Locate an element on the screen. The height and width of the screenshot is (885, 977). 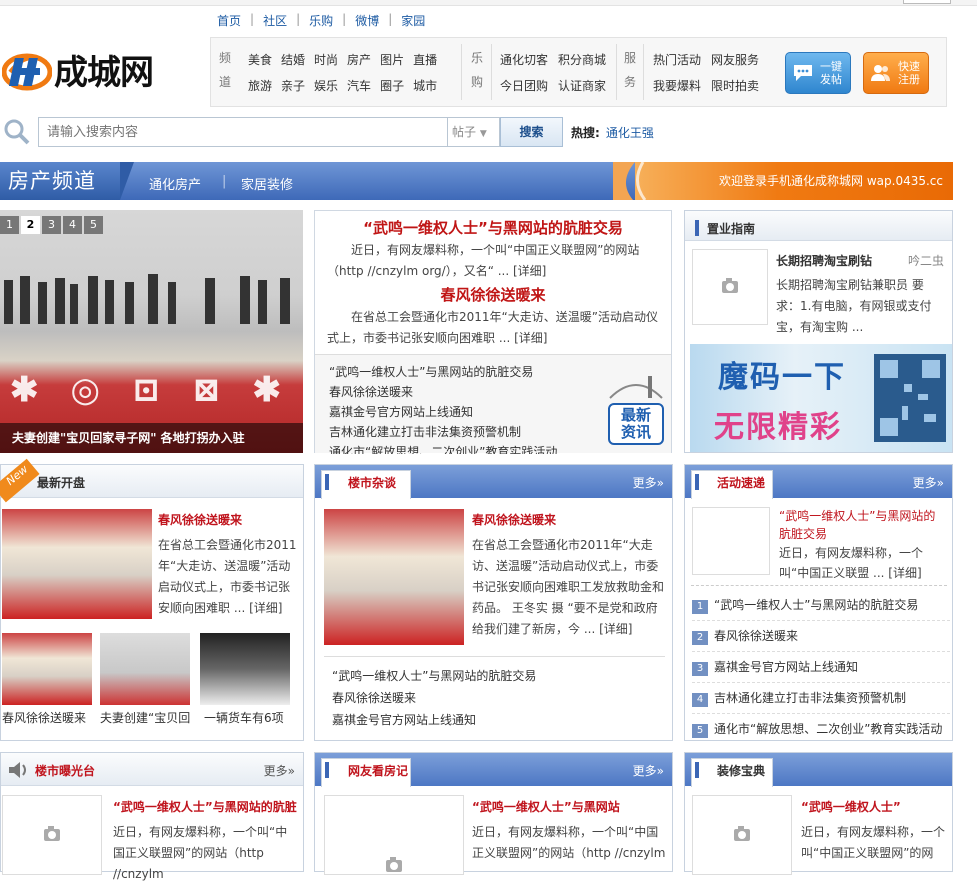
list-item: 春风徐徐送暖来 is located at coordinates (434, 698).